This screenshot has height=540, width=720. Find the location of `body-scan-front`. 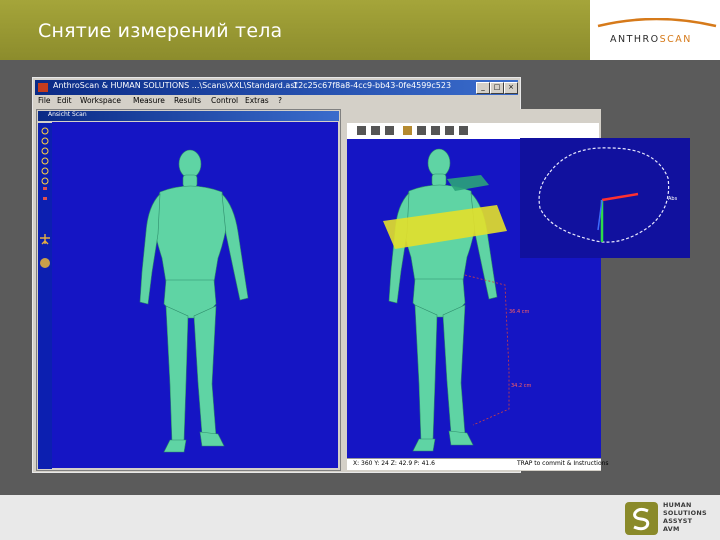

body-scan-front is located at coordinates (194, 301).